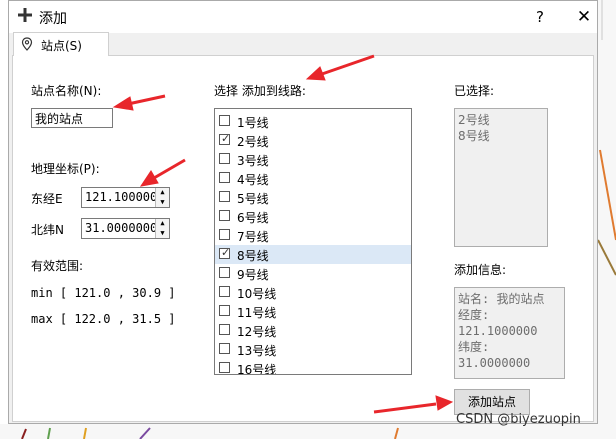 The width and height of the screenshot is (616, 442). I want to click on plus-icon, so click(25, 15).